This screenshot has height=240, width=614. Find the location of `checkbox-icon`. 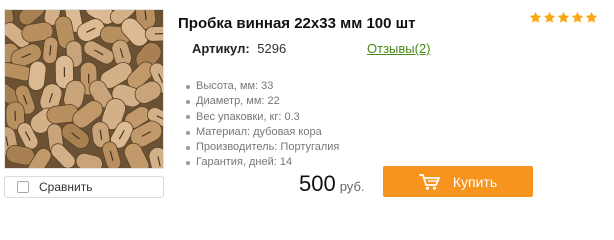

checkbox-icon is located at coordinates (23, 187).